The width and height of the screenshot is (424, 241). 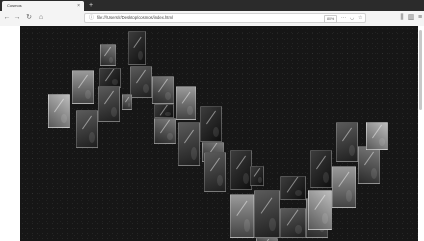 I want to click on tab-strip: Cosmos × +, so click(x=212, y=5).